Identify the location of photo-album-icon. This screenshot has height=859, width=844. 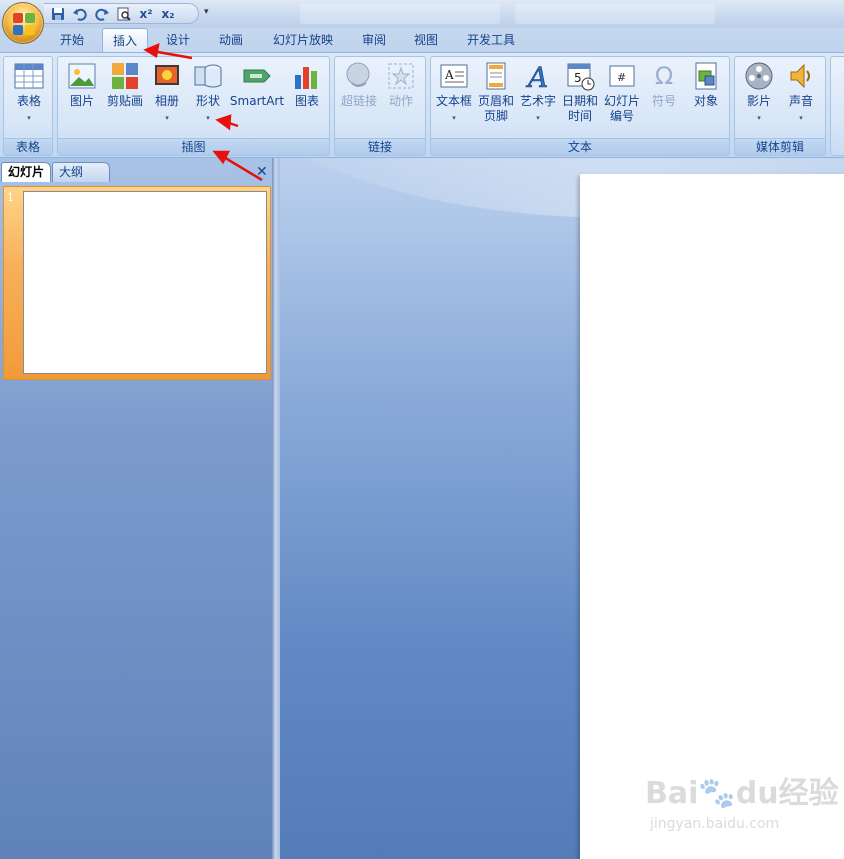
(167, 76).